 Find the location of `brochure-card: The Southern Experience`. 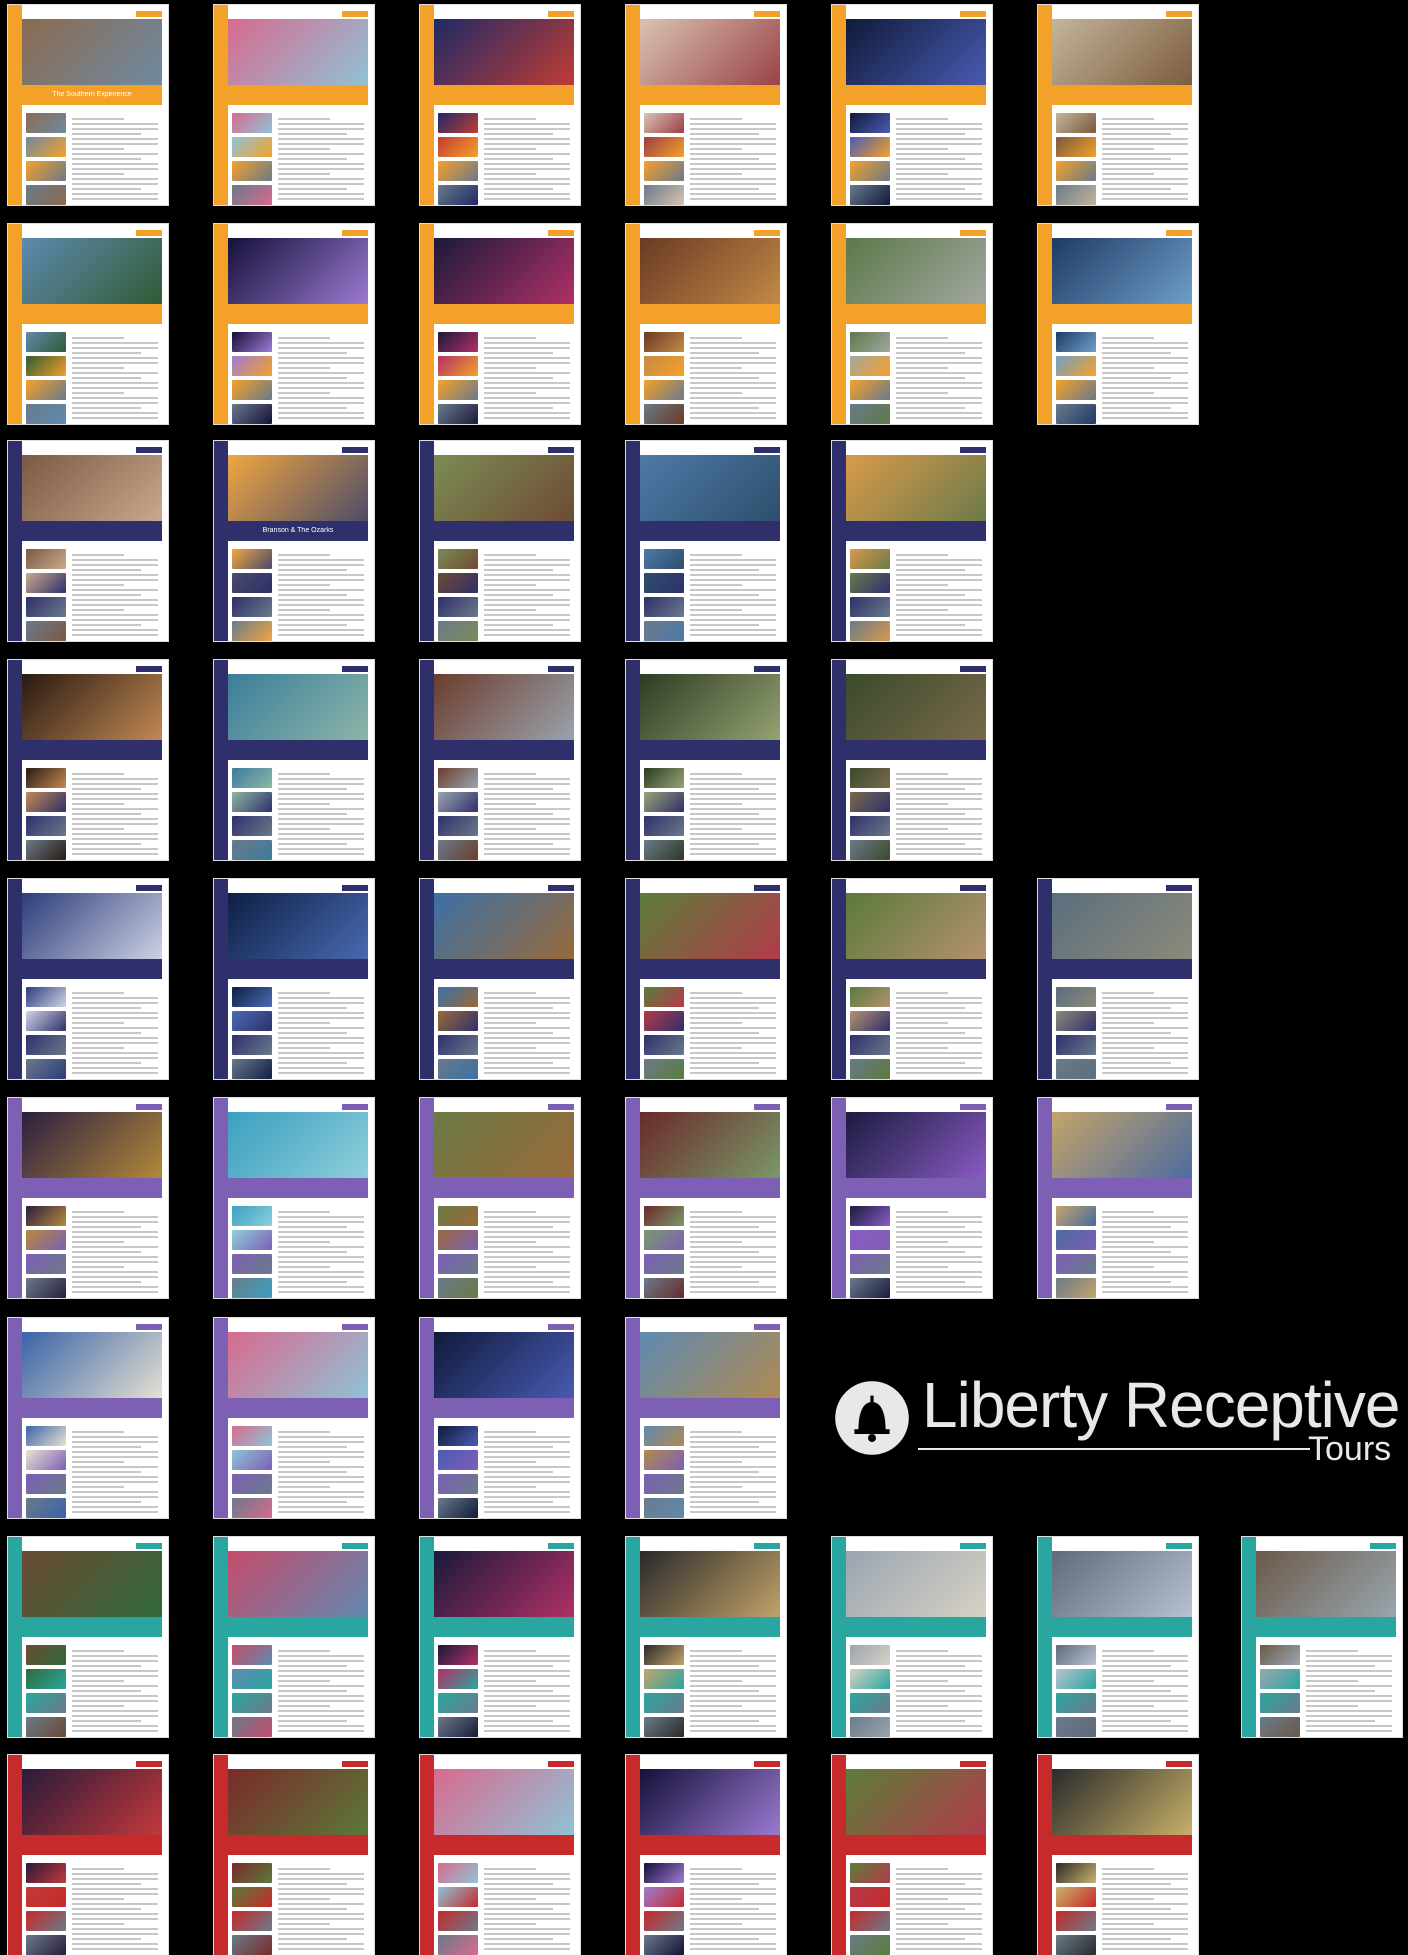

brochure-card: The Southern Experience is located at coordinates (88, 105).